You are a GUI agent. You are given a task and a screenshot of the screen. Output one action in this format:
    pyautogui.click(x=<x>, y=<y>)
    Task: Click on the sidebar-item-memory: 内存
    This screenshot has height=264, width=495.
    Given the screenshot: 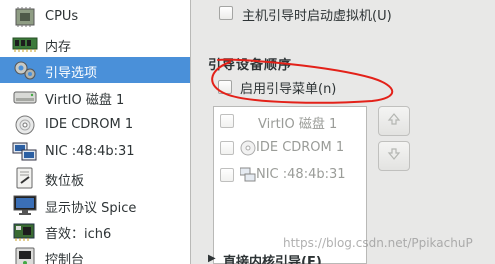 What is the action you would take?
    pyautogui.click(x=95, y=44)
    